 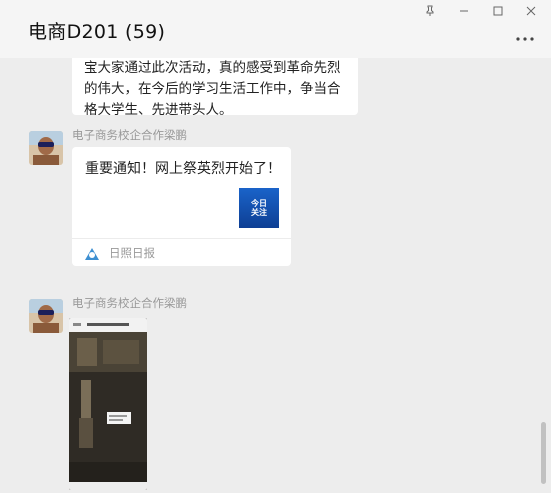 What do you see at coordinates (526, 38) in the screenshot?
I see `more-icon` at bounding box center [526, 38].